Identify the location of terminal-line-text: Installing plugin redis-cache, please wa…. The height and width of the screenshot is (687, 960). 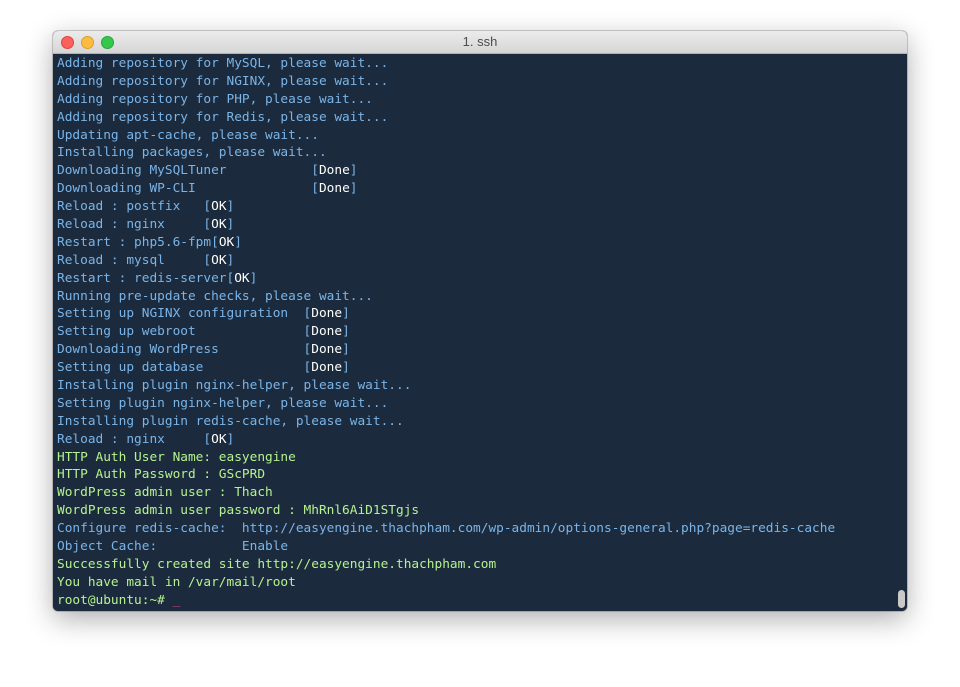
(230, 421).